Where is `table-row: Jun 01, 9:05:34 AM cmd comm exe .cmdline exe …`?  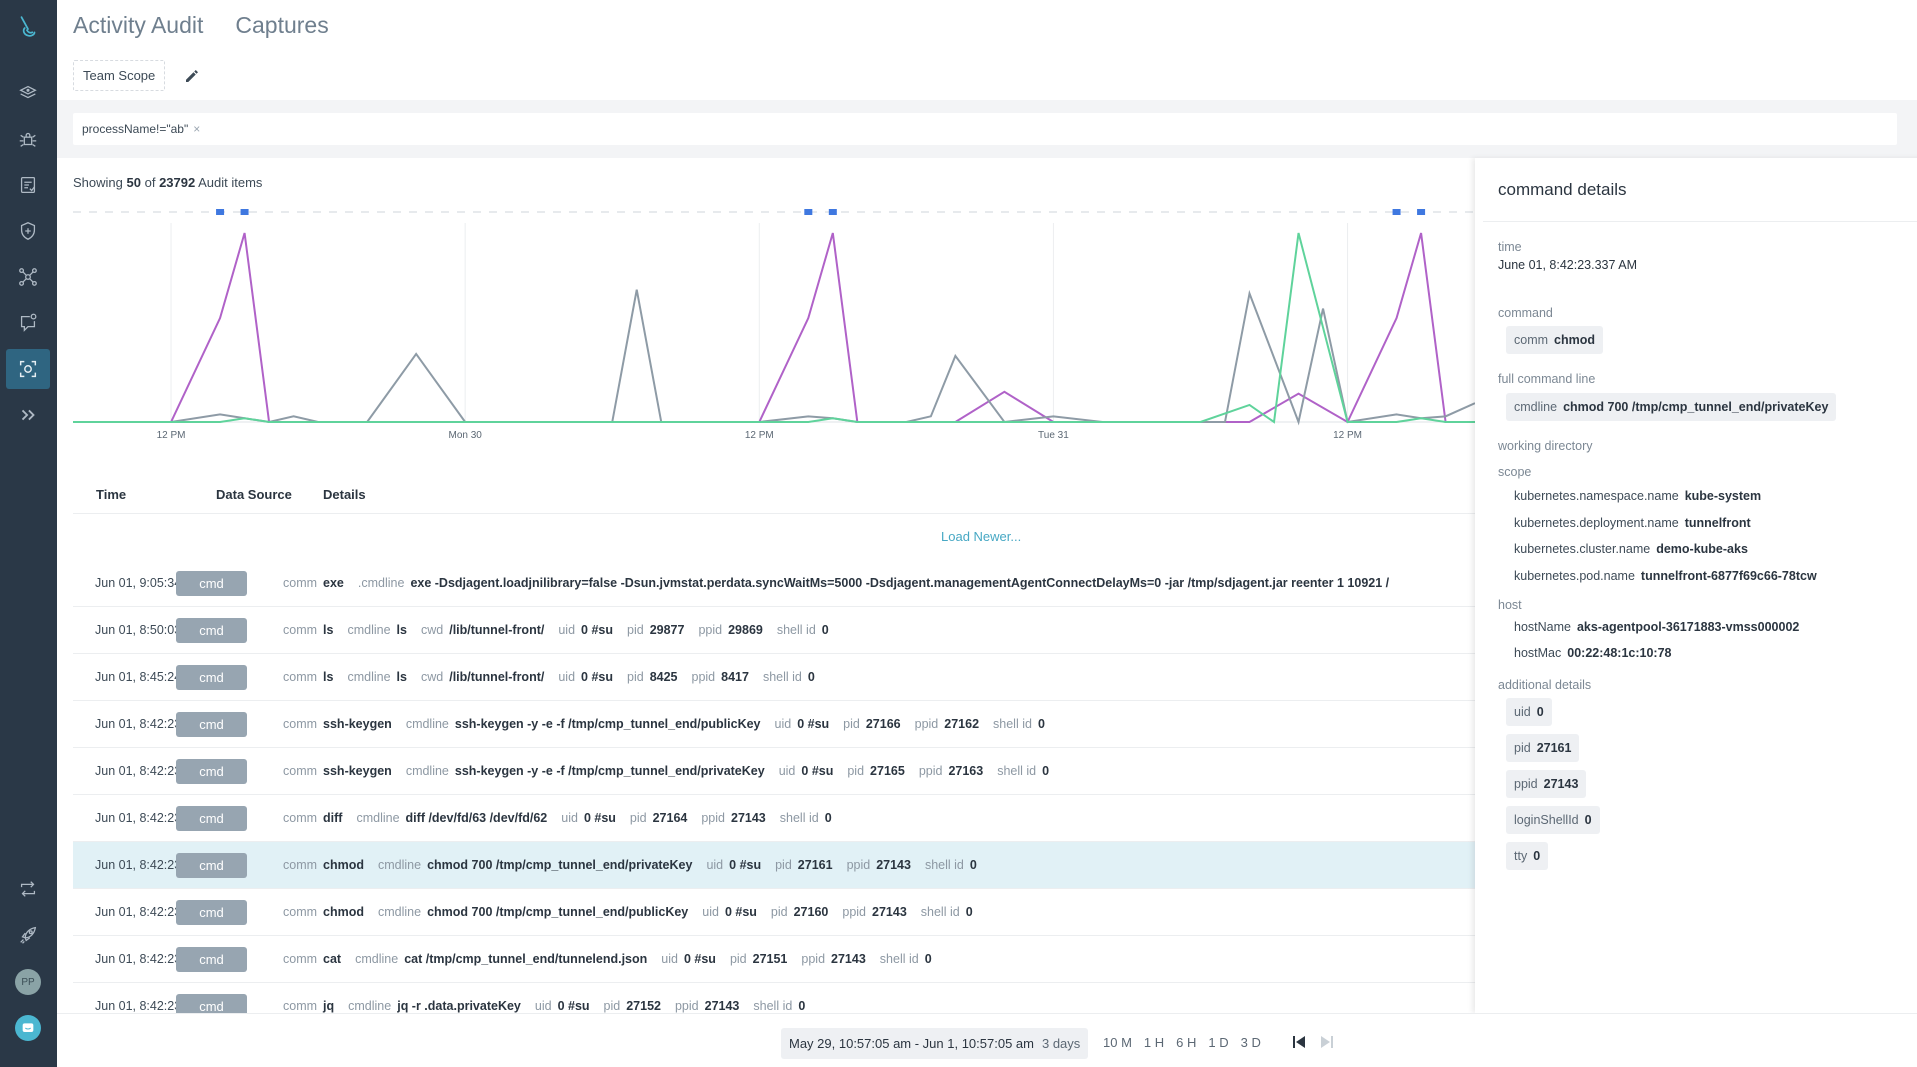 table-row: Jun 01, 9:05:34 AM cmd comm exe .cmdline exe … is located at coordinates (774, 583).